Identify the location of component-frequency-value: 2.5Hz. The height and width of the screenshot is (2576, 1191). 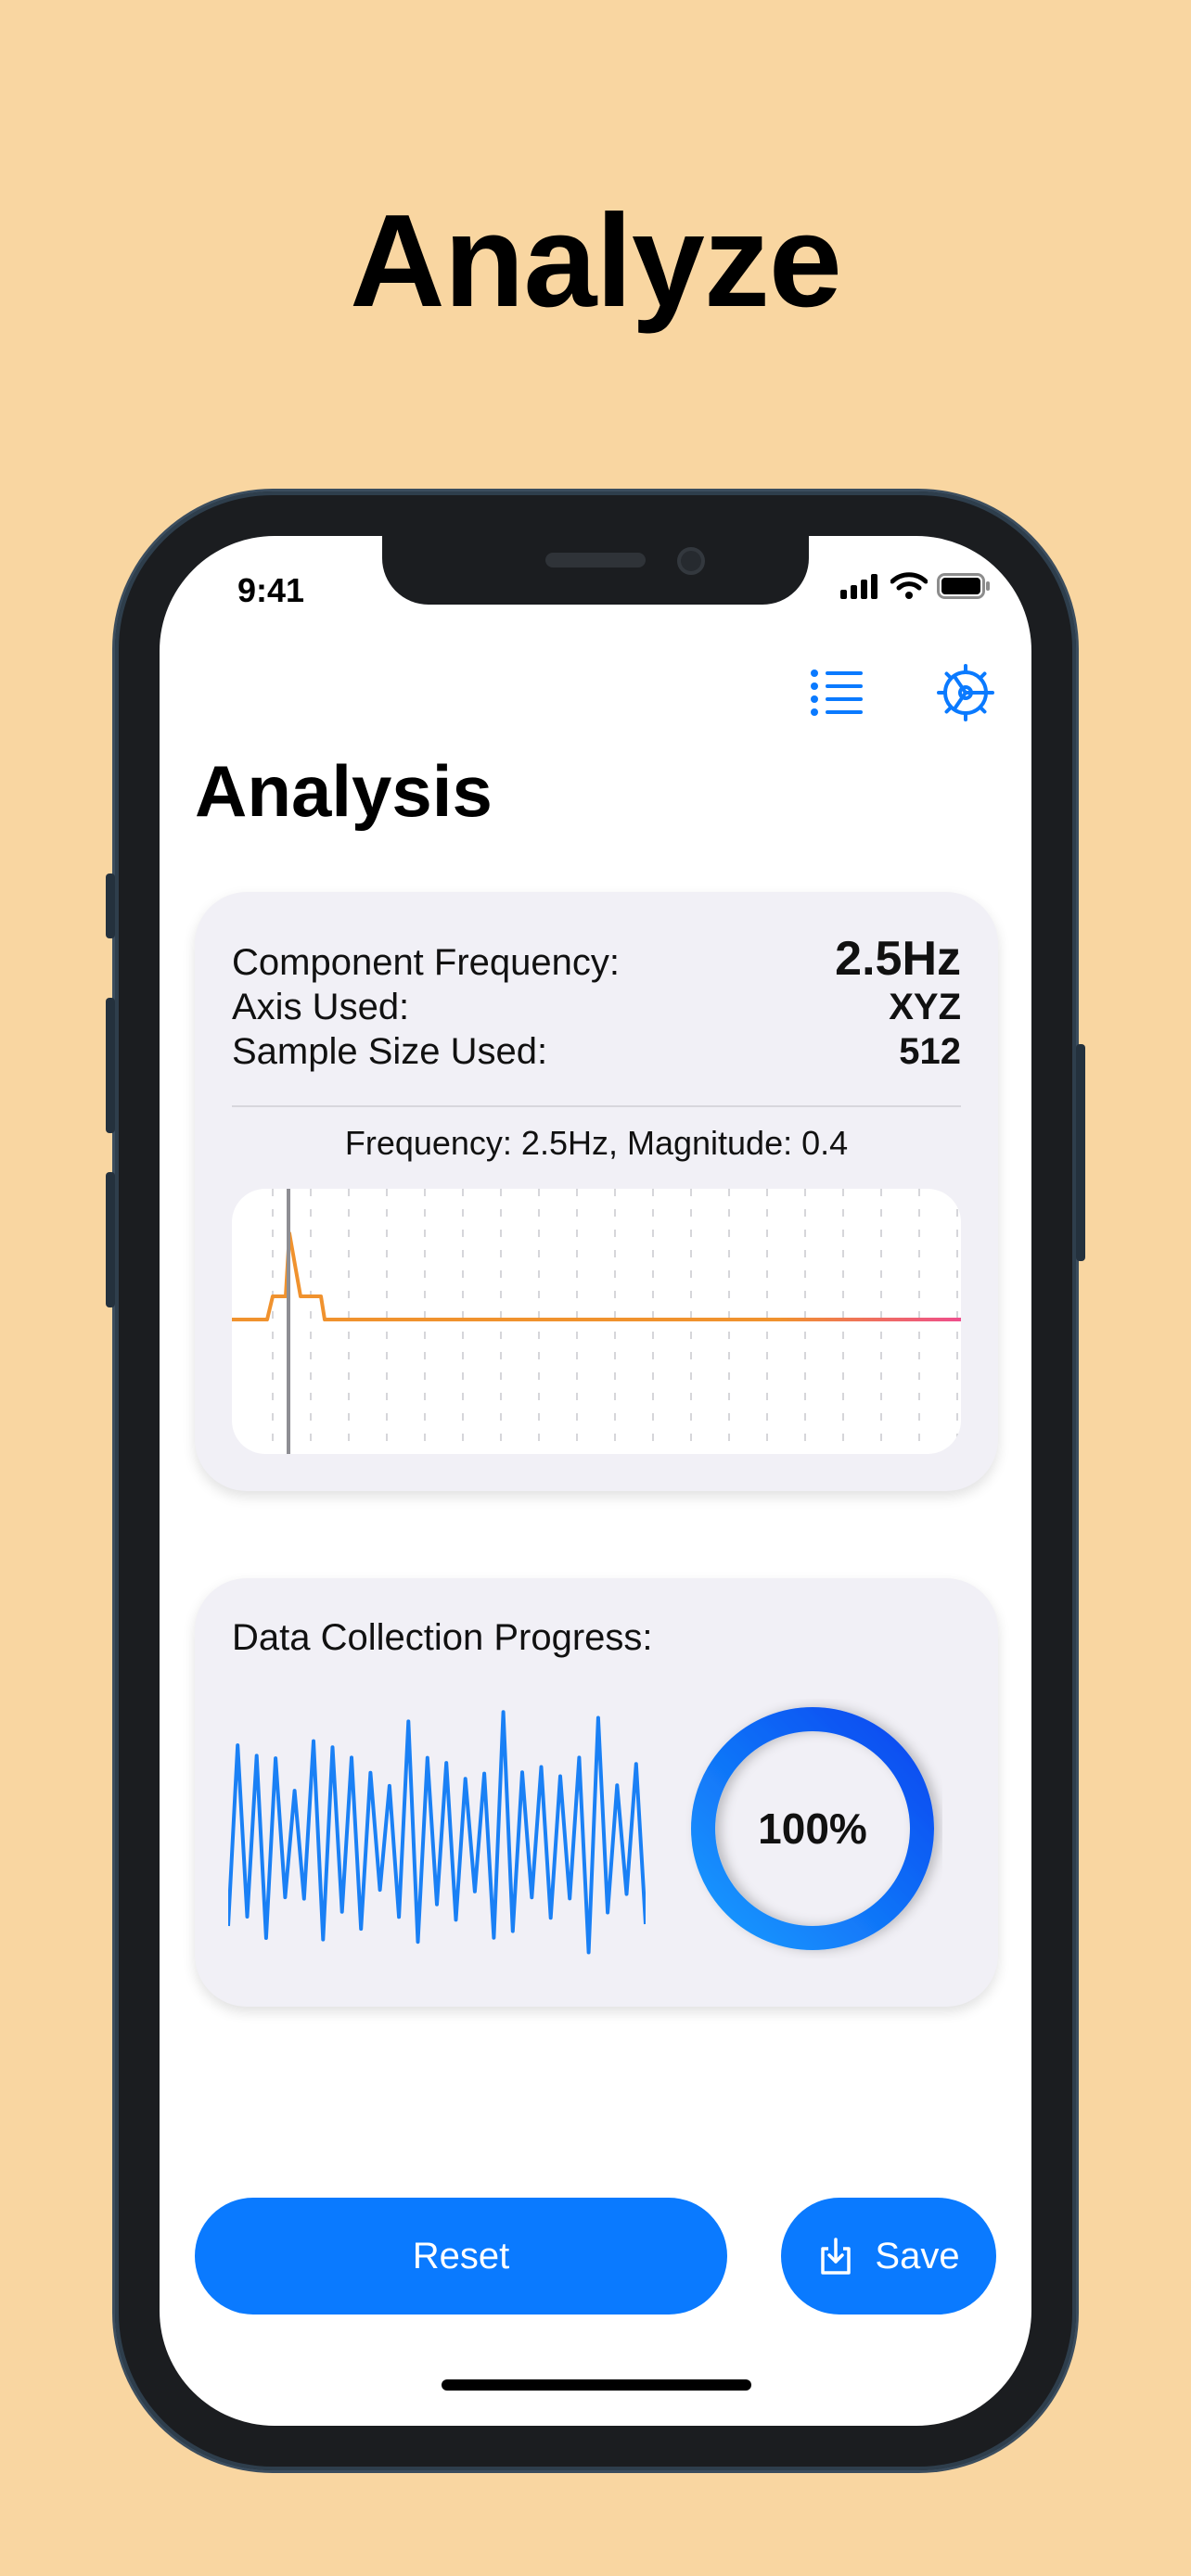
(898, 959).